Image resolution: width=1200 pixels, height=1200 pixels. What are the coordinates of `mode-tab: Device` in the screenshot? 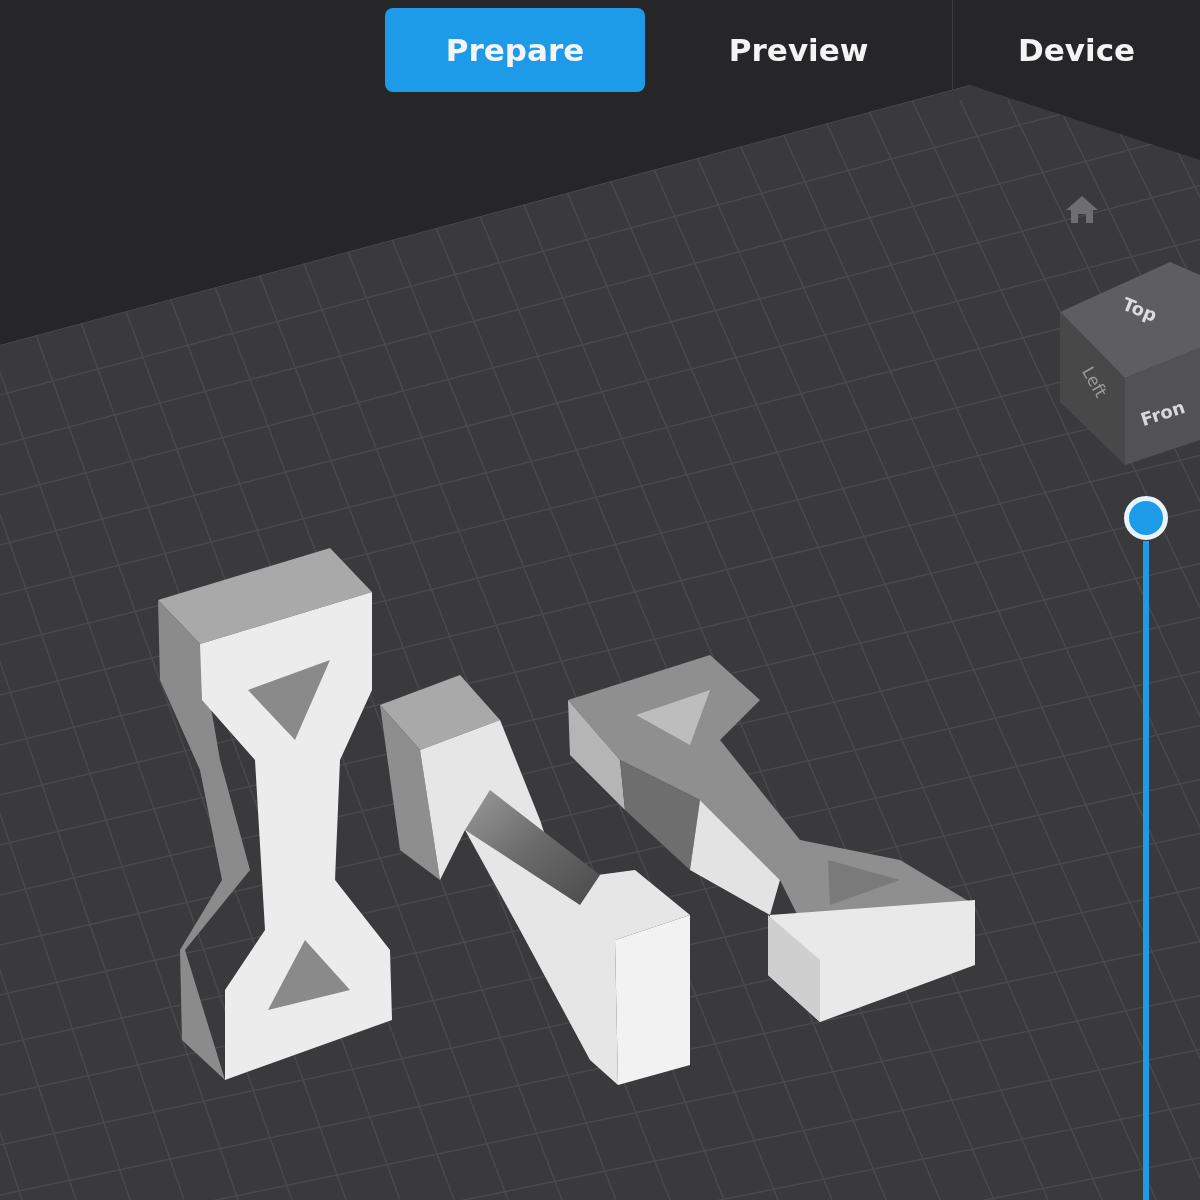 It's located at (1077, 50).